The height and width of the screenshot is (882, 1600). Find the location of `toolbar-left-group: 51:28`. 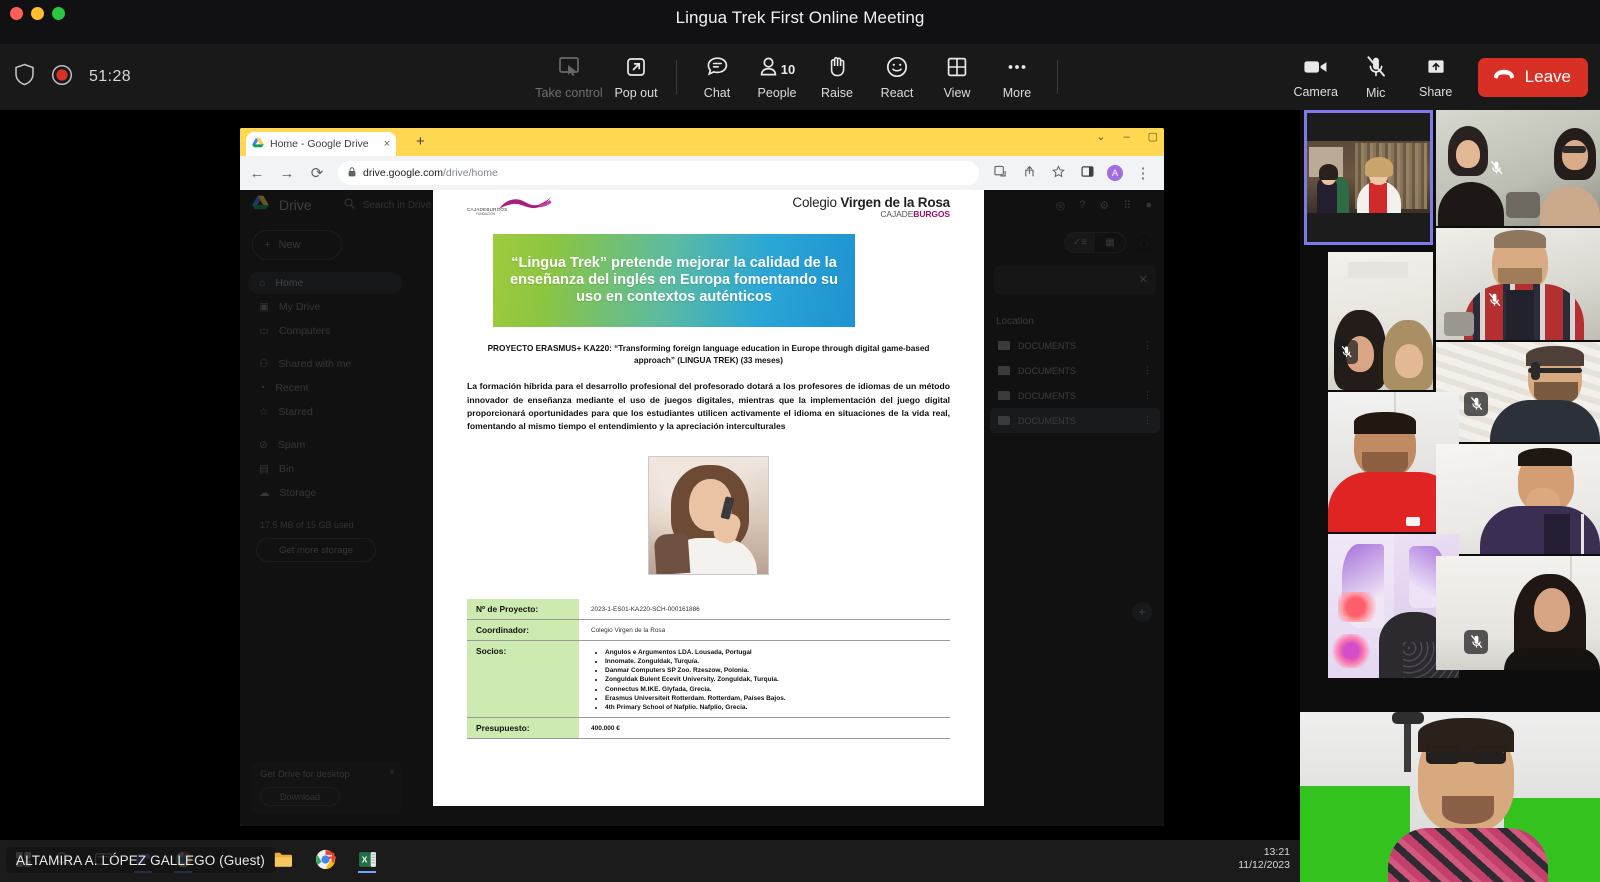

toolbar-left-group: 51:28 is located at coordinates (72, 77).